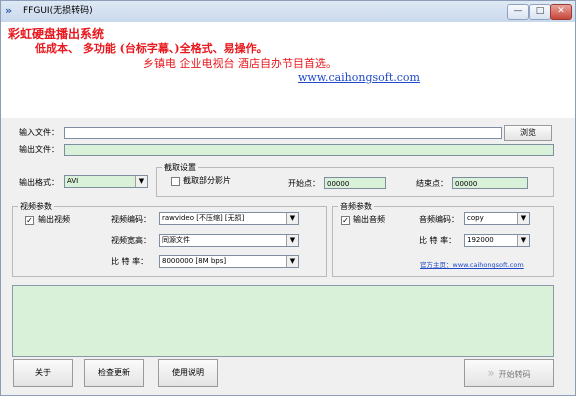 This screenshot has height=396, width=576. I want to click on video-bitrate-value: 8000000 [8M bps], so click(194, 261).